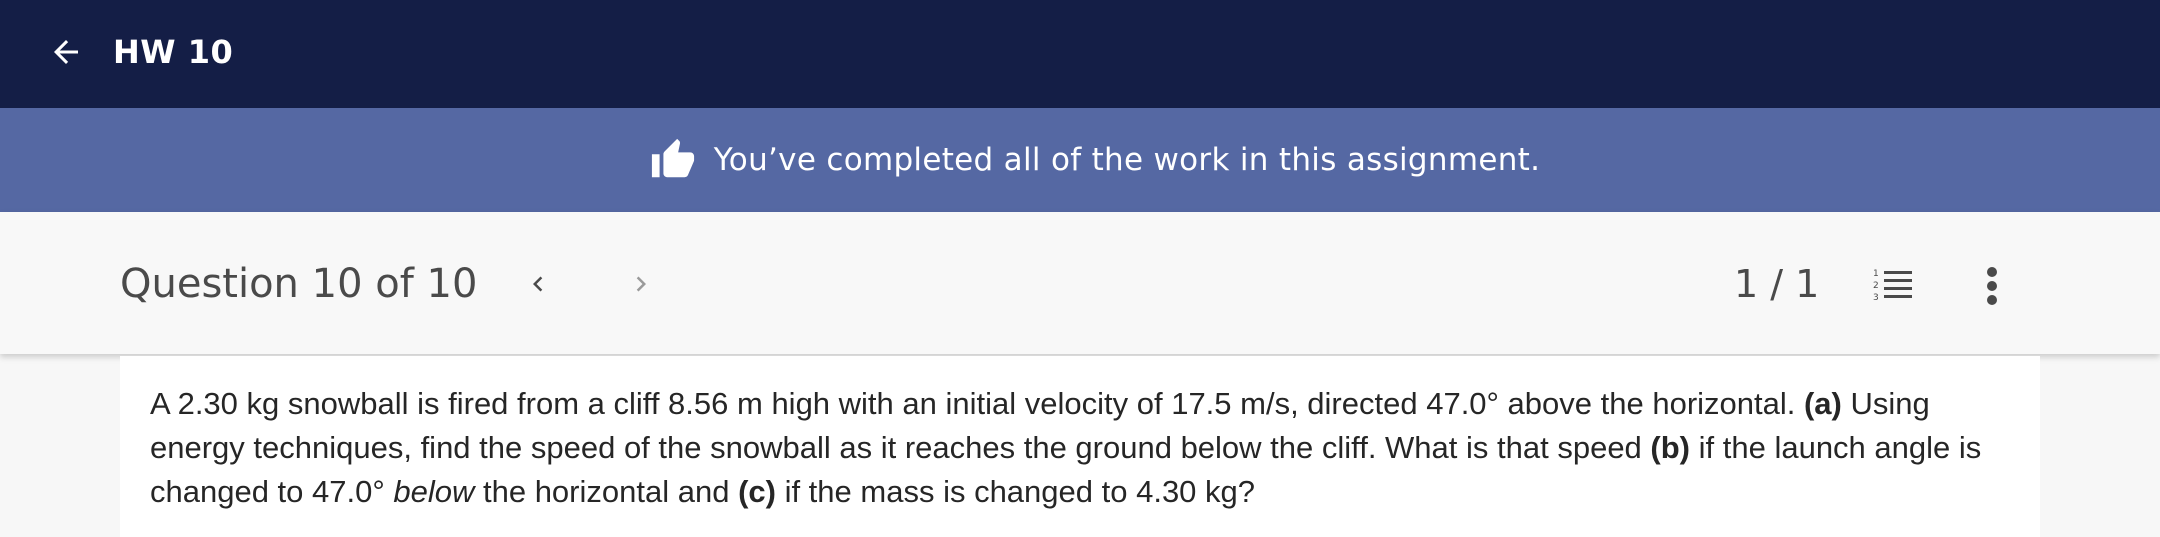  Describe the element at coordinates (1015, 491) in the screenshot. I see `question-text-segment: if the mass is changed to 4.30 kg?` at that location.